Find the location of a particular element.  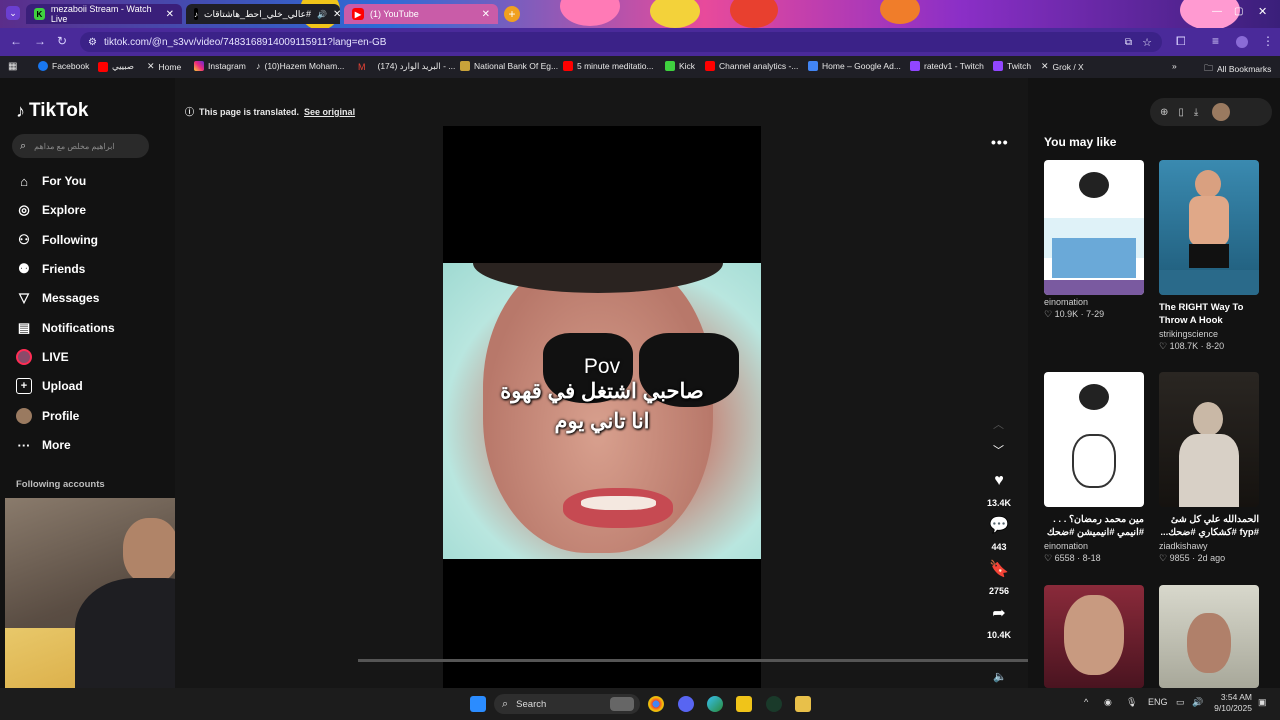

bookmark-icon: 🔖 is located at coordinates (999, 569).